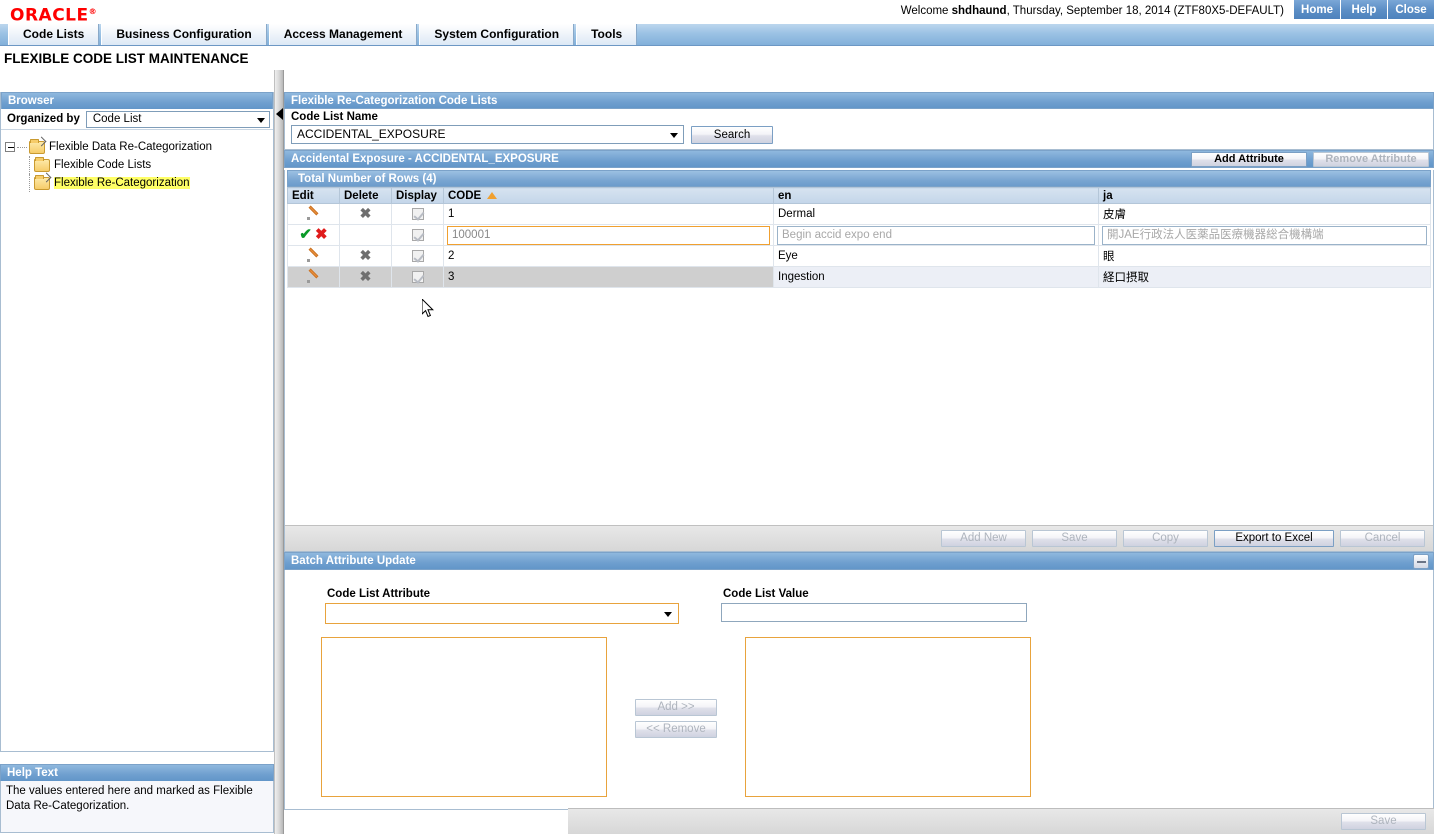  I want to click on search-button: Search, so click(732, 134).